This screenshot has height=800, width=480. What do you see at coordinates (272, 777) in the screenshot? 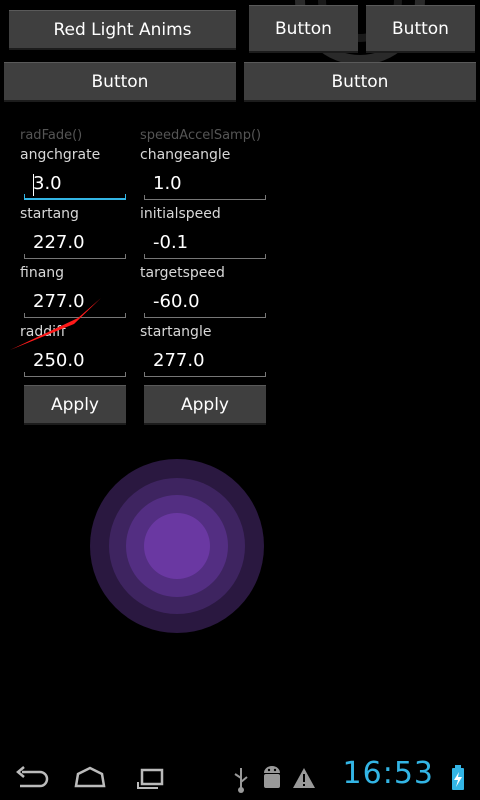
I see `android-debug-icon` at bounding box center [272, 777].